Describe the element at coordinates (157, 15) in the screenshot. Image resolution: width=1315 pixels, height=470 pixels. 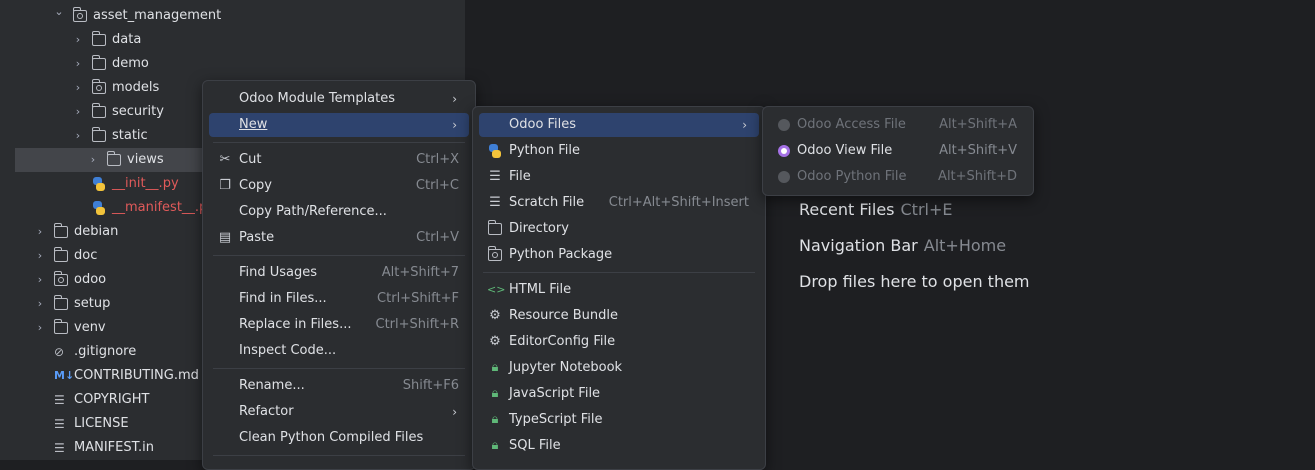
I see `tree-item-label: asset_management` at that location.